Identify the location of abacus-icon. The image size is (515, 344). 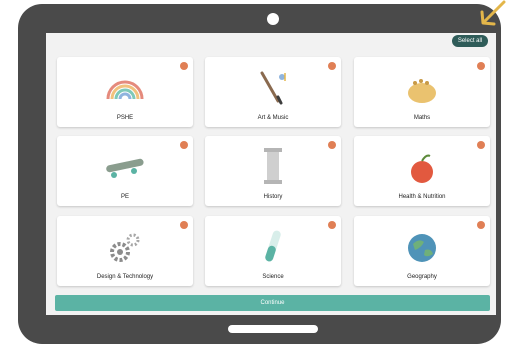
(422, 91).